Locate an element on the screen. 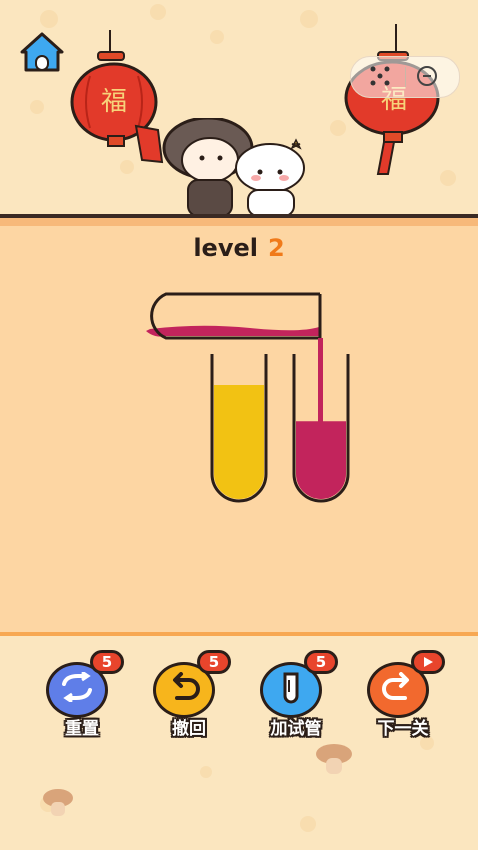 The width and height of the screenshot is (478, 850). play-video-icon is located at coordinates (428, 662).